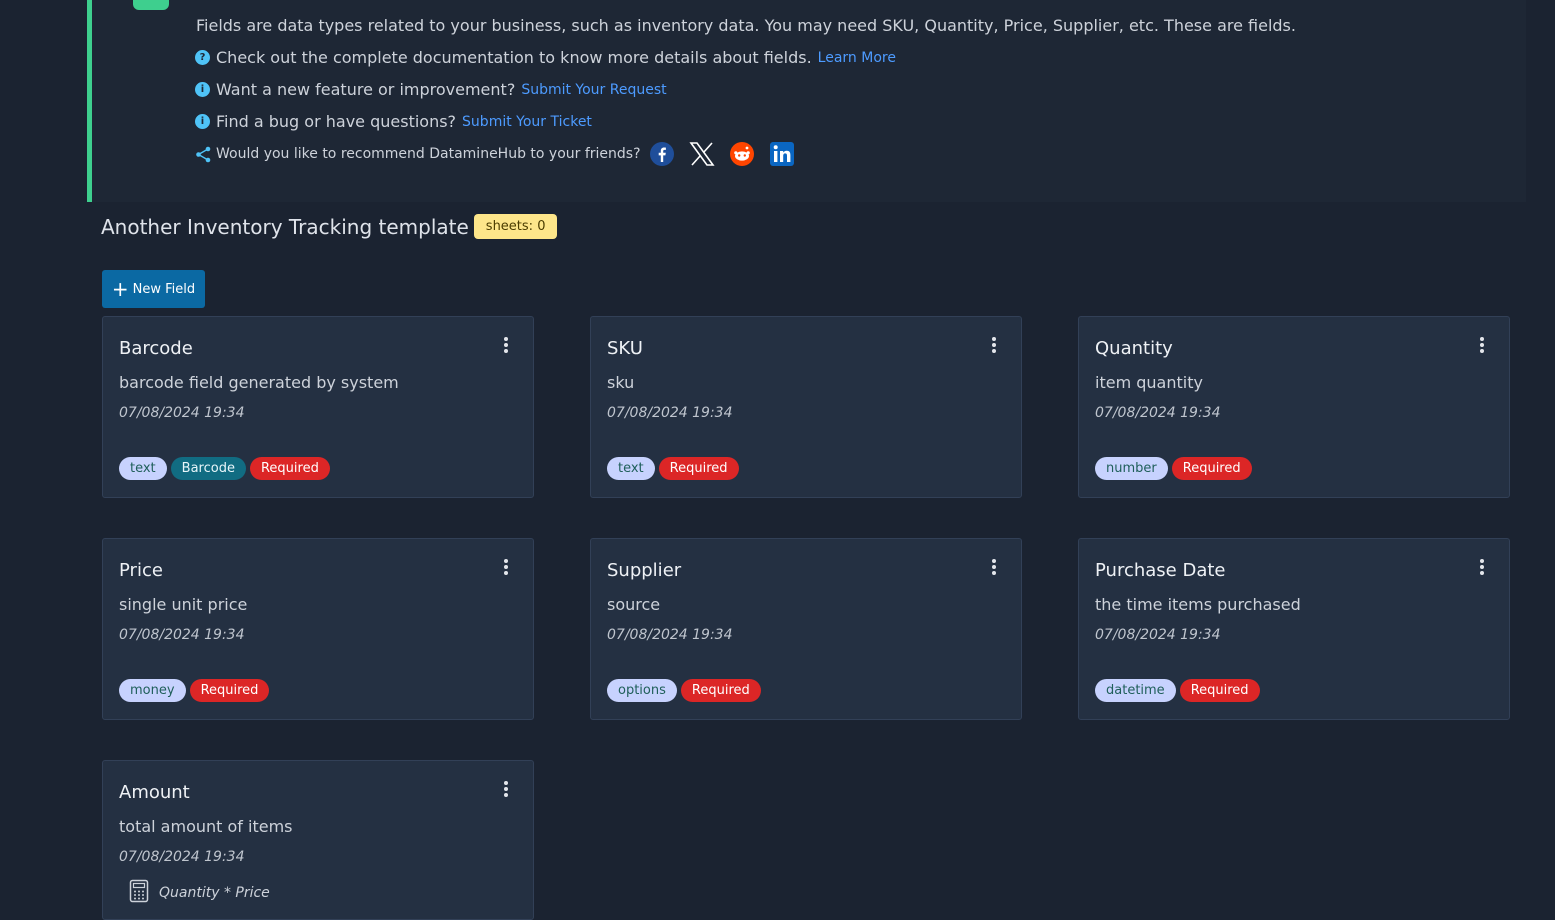 The image size is (1555, 920). I want to click on facebook-icon, so click(662, 154).